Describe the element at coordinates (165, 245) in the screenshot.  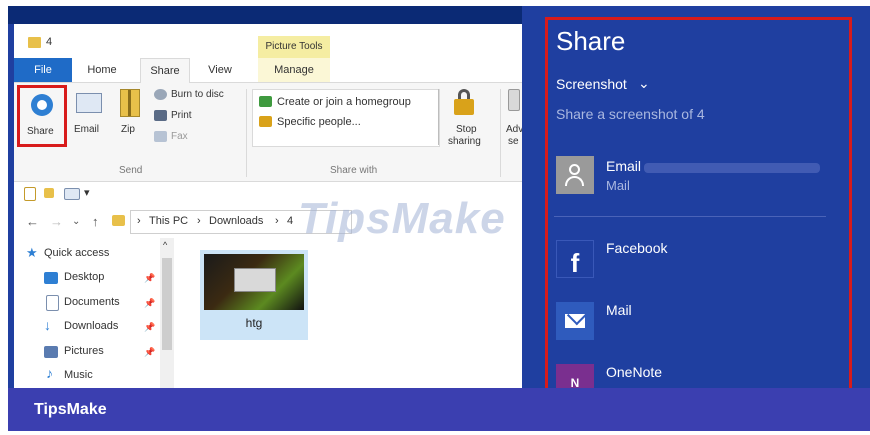
I see `scroll-up-icon: ^` at that location.